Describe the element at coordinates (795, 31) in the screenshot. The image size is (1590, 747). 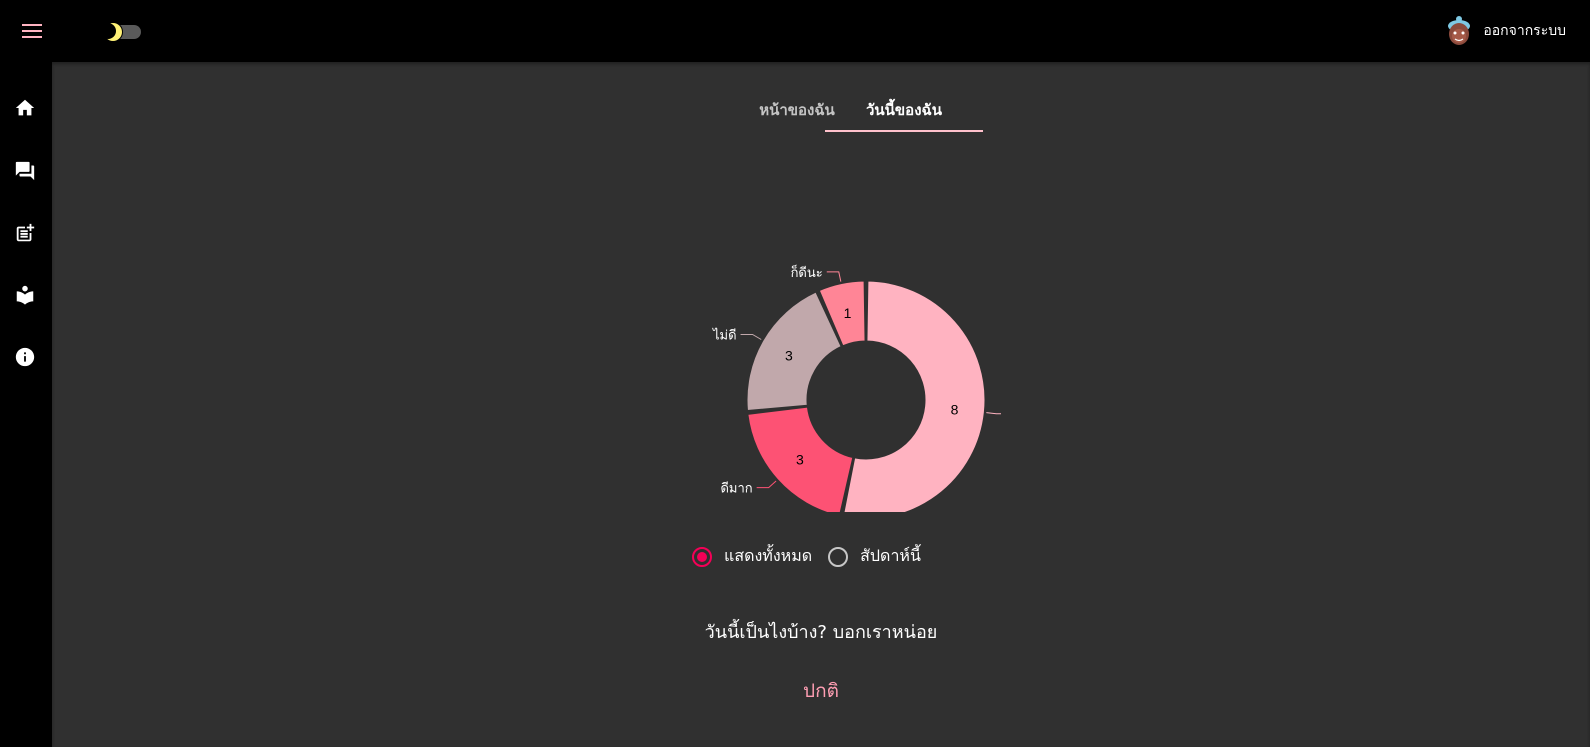
I see `top-app-bar: ออกจากระบบ` at that location.